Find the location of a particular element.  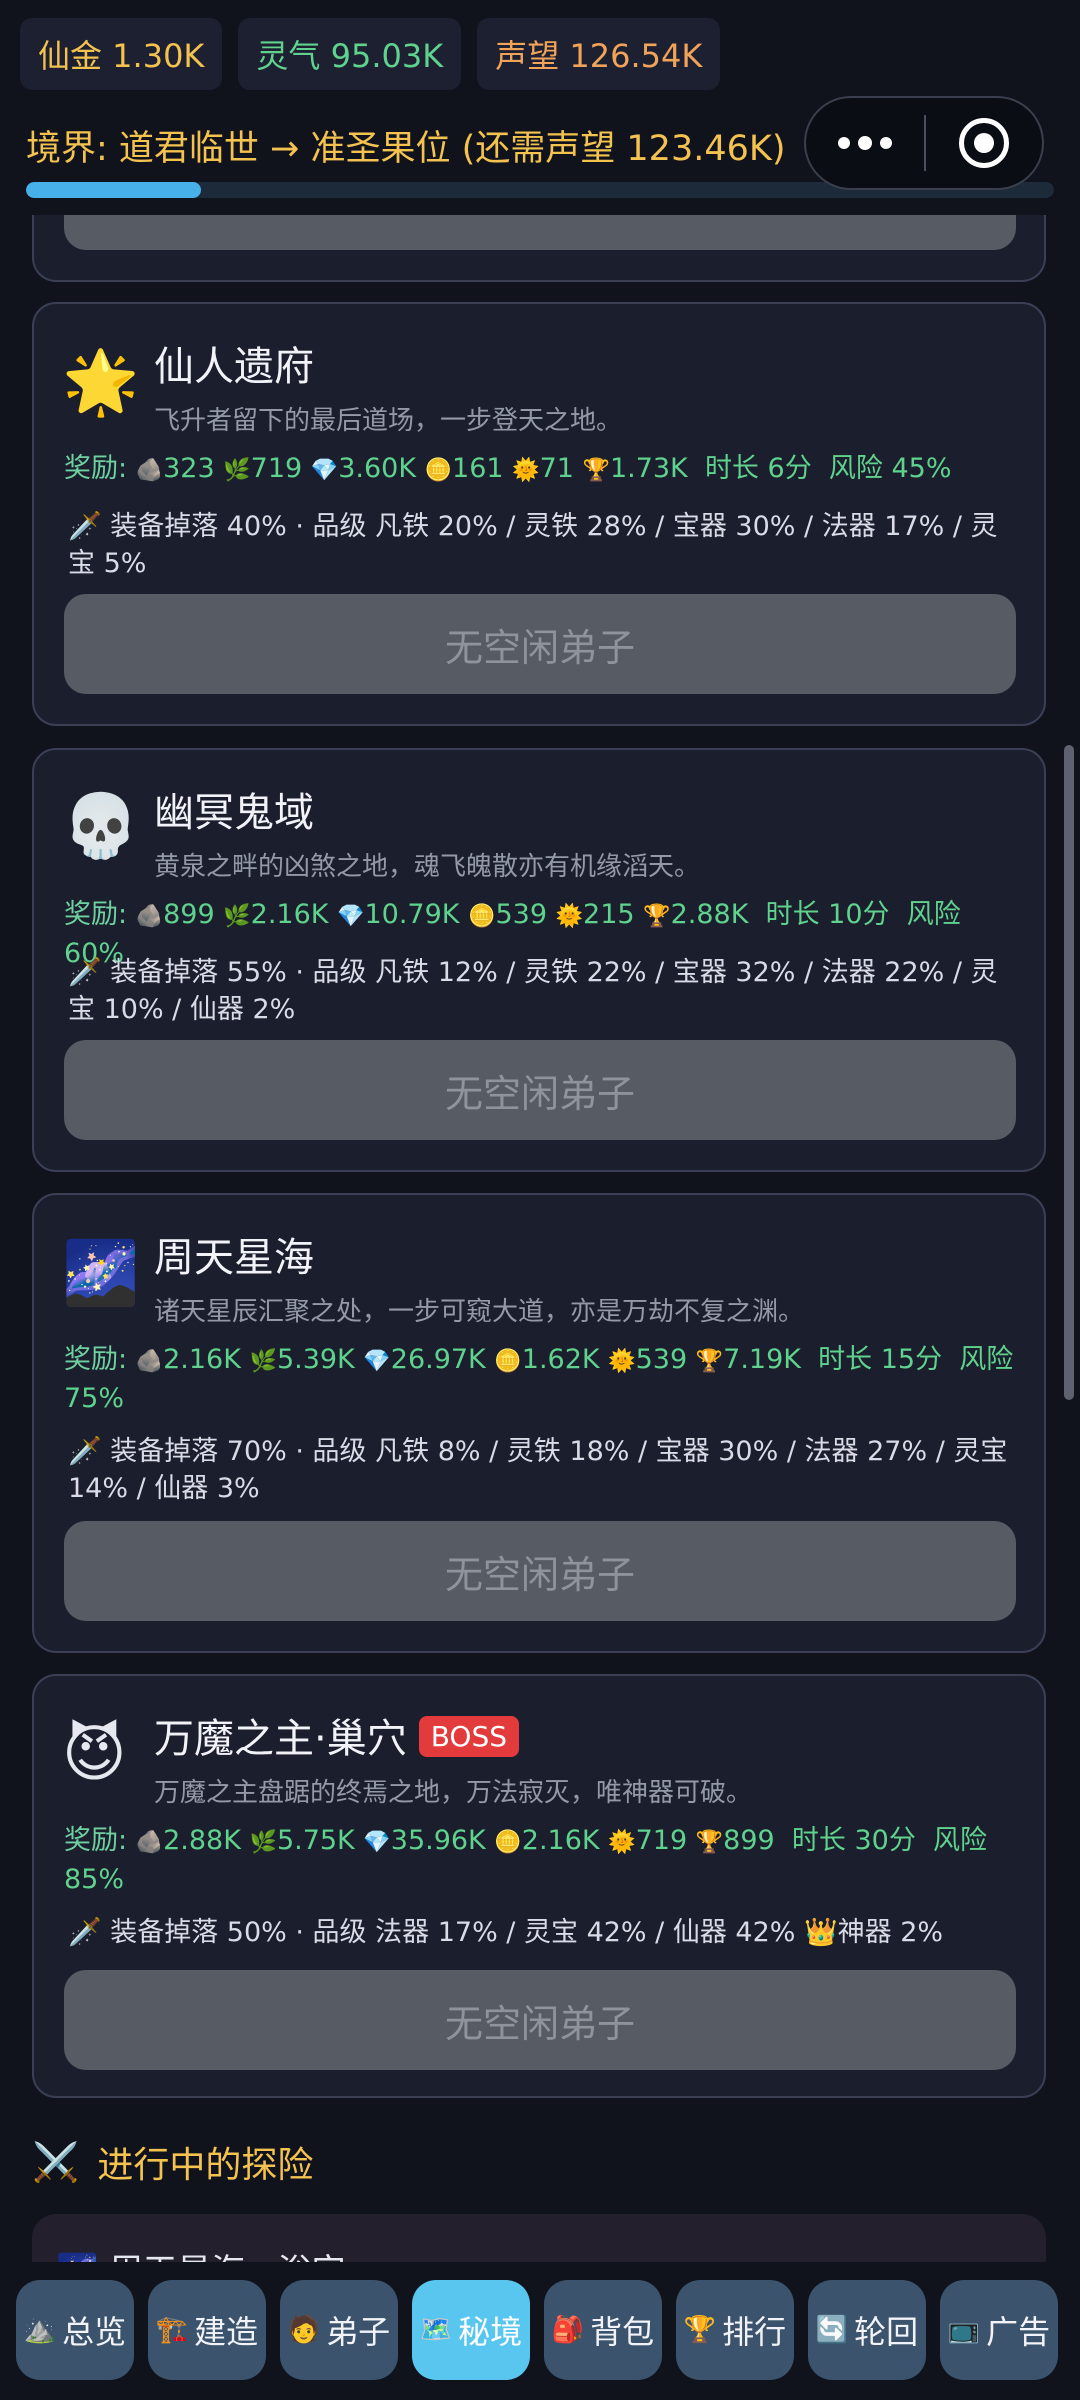

reward-value: 5.75K is located at coordinates (315, 1840).